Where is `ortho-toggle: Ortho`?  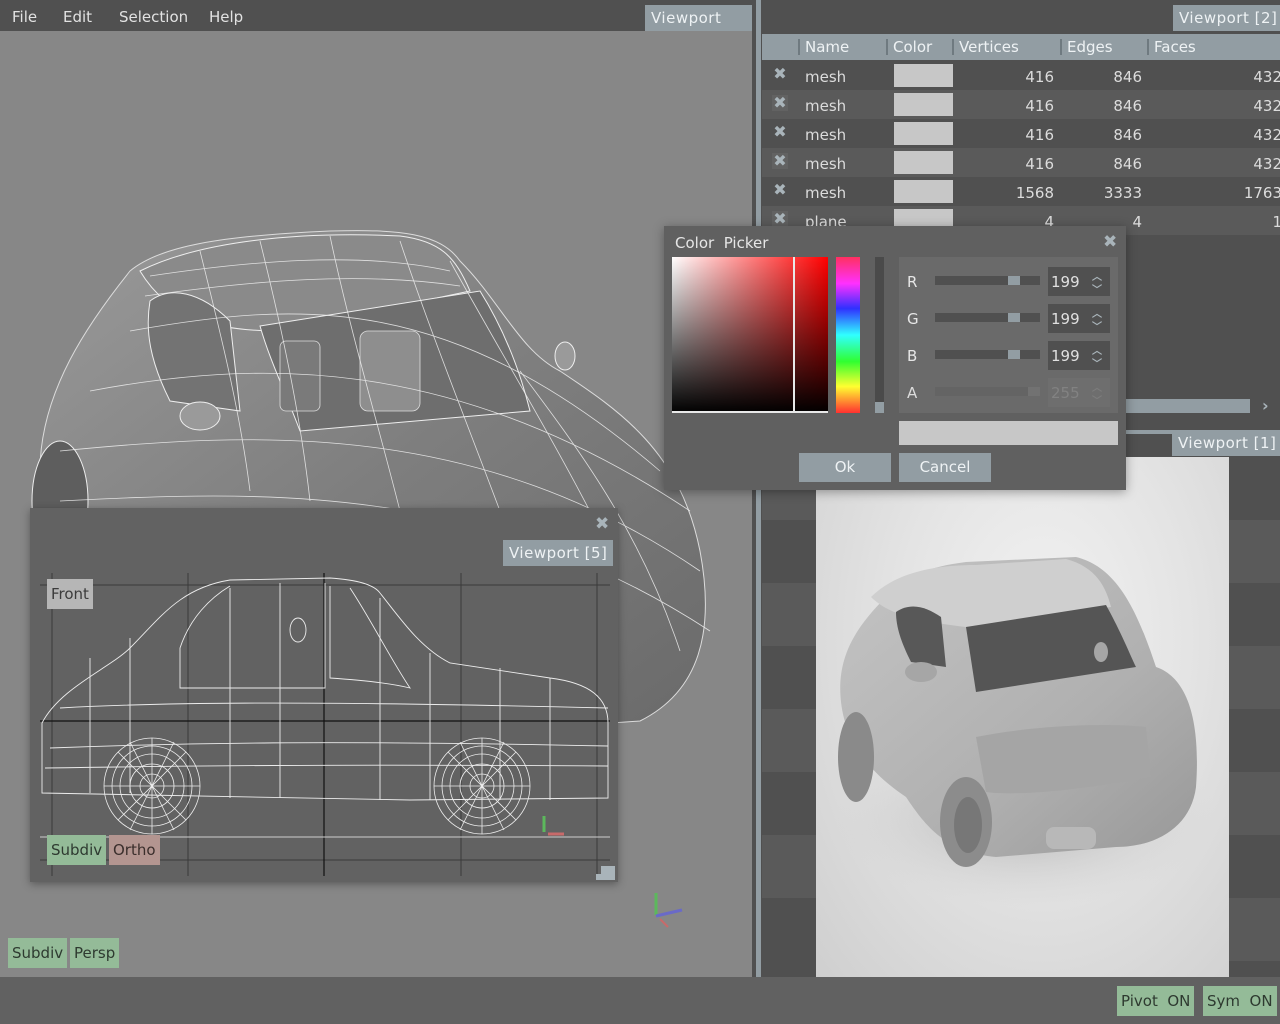
ortho-toggle: Ortho is located at coordinates (134, 850).